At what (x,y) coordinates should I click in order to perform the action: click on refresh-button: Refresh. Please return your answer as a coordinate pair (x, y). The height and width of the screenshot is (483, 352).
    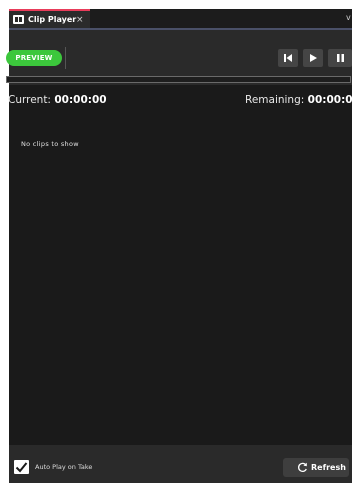
    Looking at the image, I should click on (316, 467).